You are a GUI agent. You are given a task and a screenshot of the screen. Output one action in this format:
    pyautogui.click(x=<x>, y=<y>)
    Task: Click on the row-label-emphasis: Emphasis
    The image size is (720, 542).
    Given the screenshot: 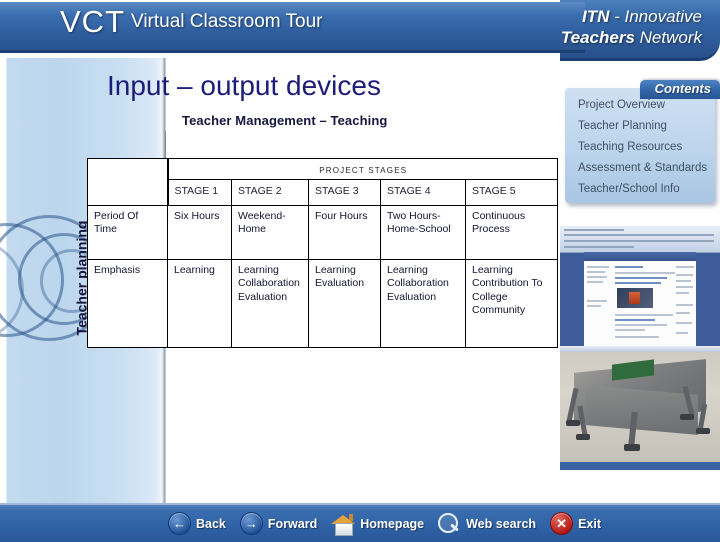 What is the action you would take?
    pyautogui.click(x=127, y=303)
    